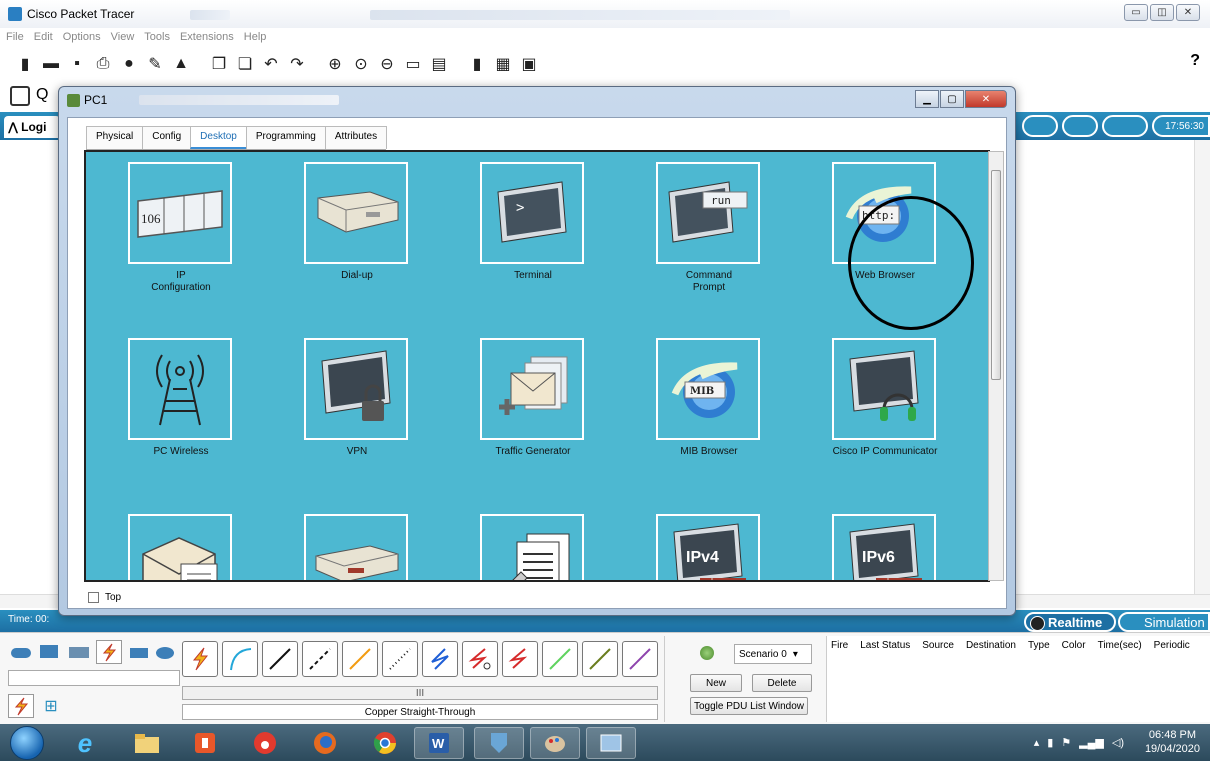 The image size is (1210, 761). I want to click on select-icon, so click(20, 96).